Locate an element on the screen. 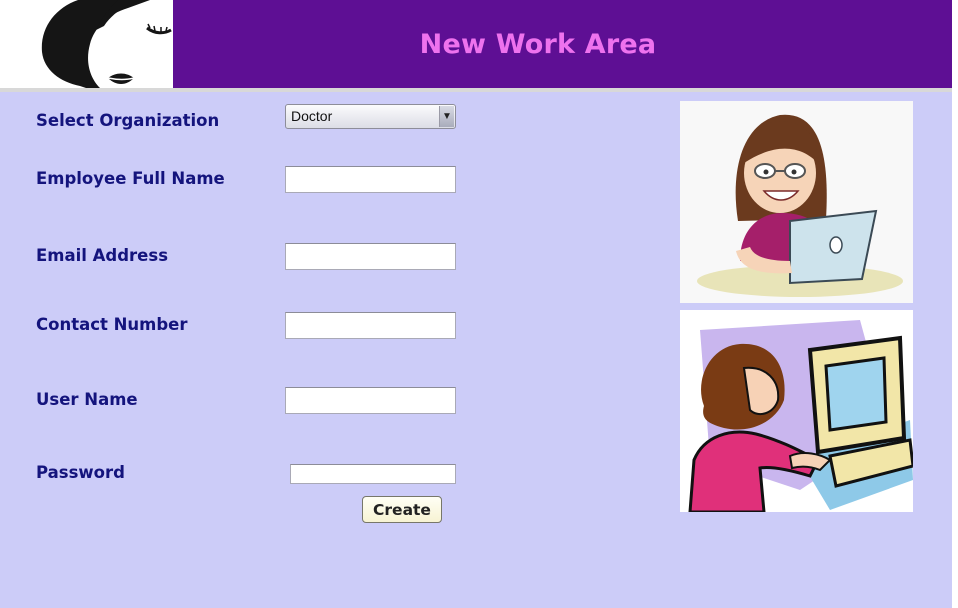 The height and width of the screenshot is (608, 958). chevron-down-icon: ▼ is located at coordinates (446, 116).